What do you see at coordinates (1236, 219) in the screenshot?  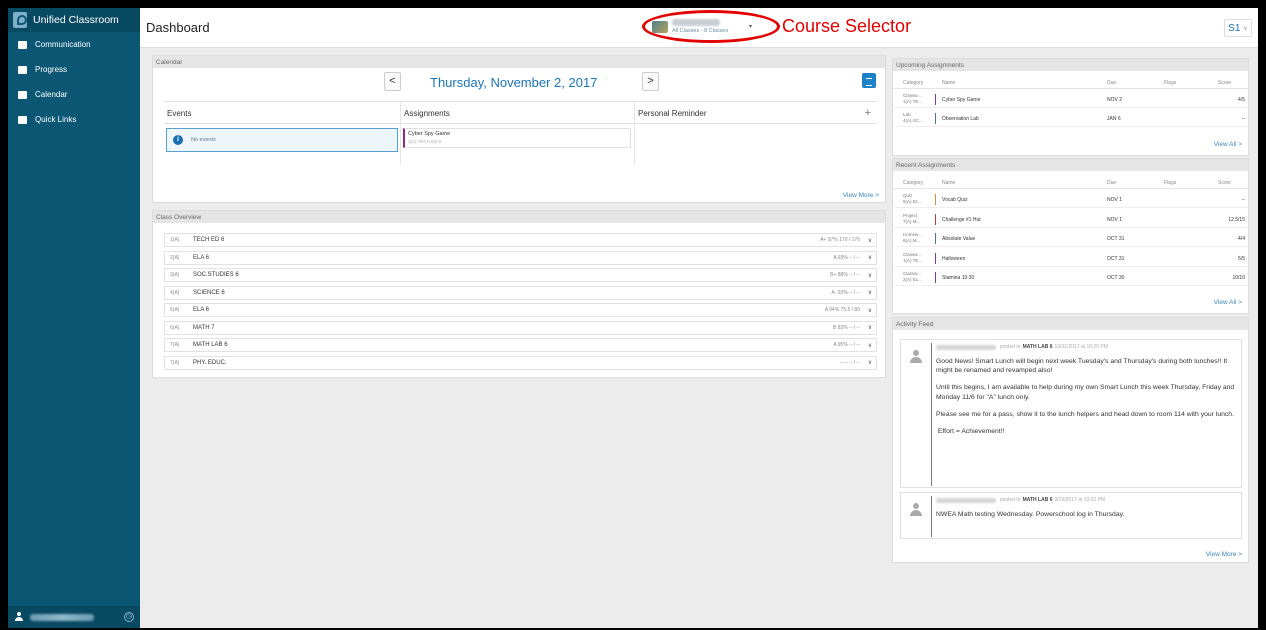 I see `assignment-score: 12.5/15` at bounding box center [1236, 219].